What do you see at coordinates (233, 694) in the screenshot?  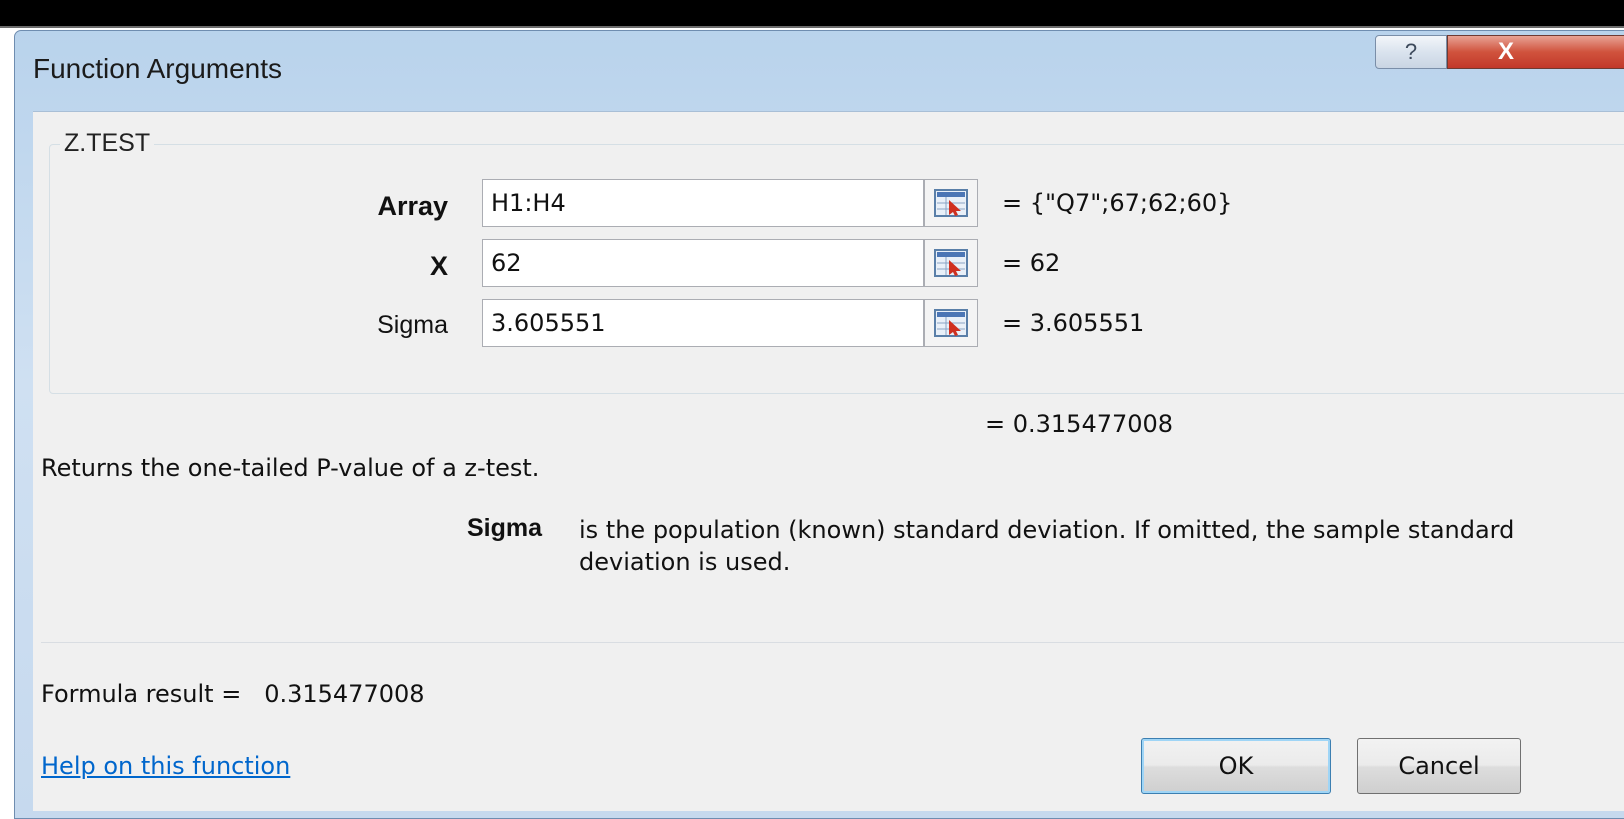 I see `formula-result: Formula result = 0.315477008` at bounding box center [233, 694].